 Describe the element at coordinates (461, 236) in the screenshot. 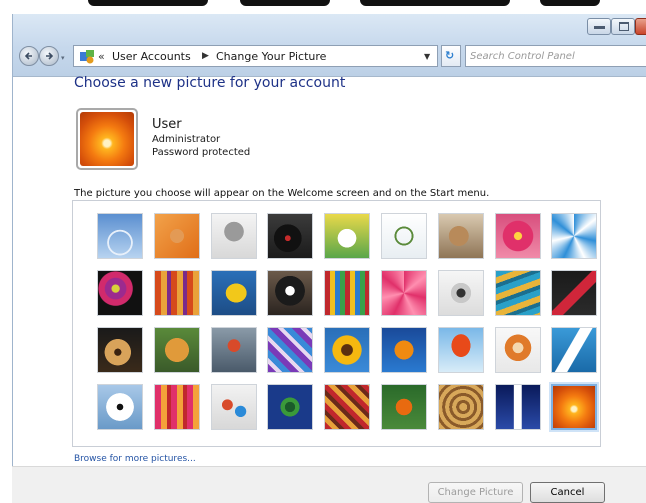

I see `picture-kitten` at that location.